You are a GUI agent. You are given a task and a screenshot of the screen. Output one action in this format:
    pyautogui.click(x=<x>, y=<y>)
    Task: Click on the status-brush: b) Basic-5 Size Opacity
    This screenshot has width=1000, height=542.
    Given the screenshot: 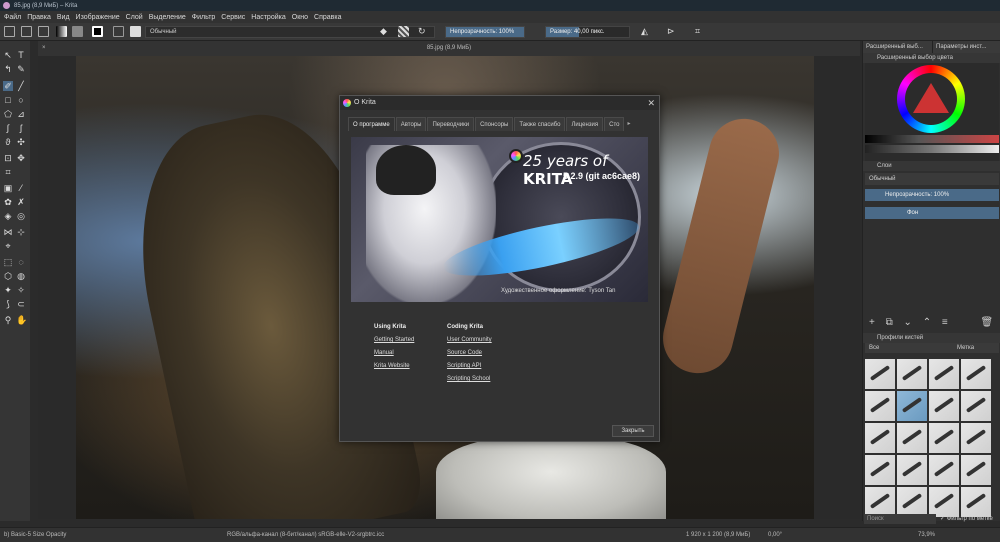 What is the action you would take?
    pyautogui.click(x=35, y=535)
    